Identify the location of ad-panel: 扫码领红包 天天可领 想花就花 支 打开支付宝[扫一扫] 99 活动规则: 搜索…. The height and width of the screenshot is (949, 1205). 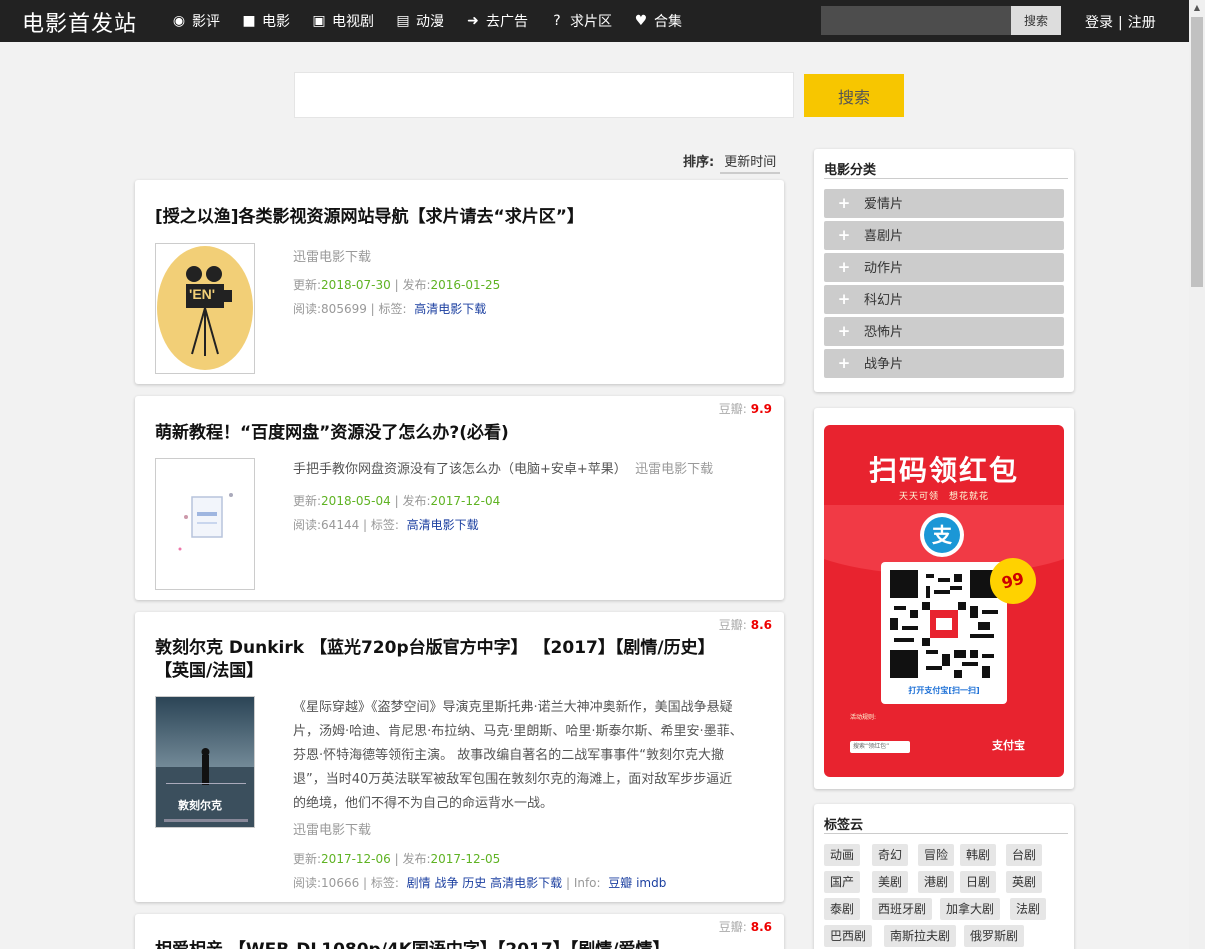
(944, 598).